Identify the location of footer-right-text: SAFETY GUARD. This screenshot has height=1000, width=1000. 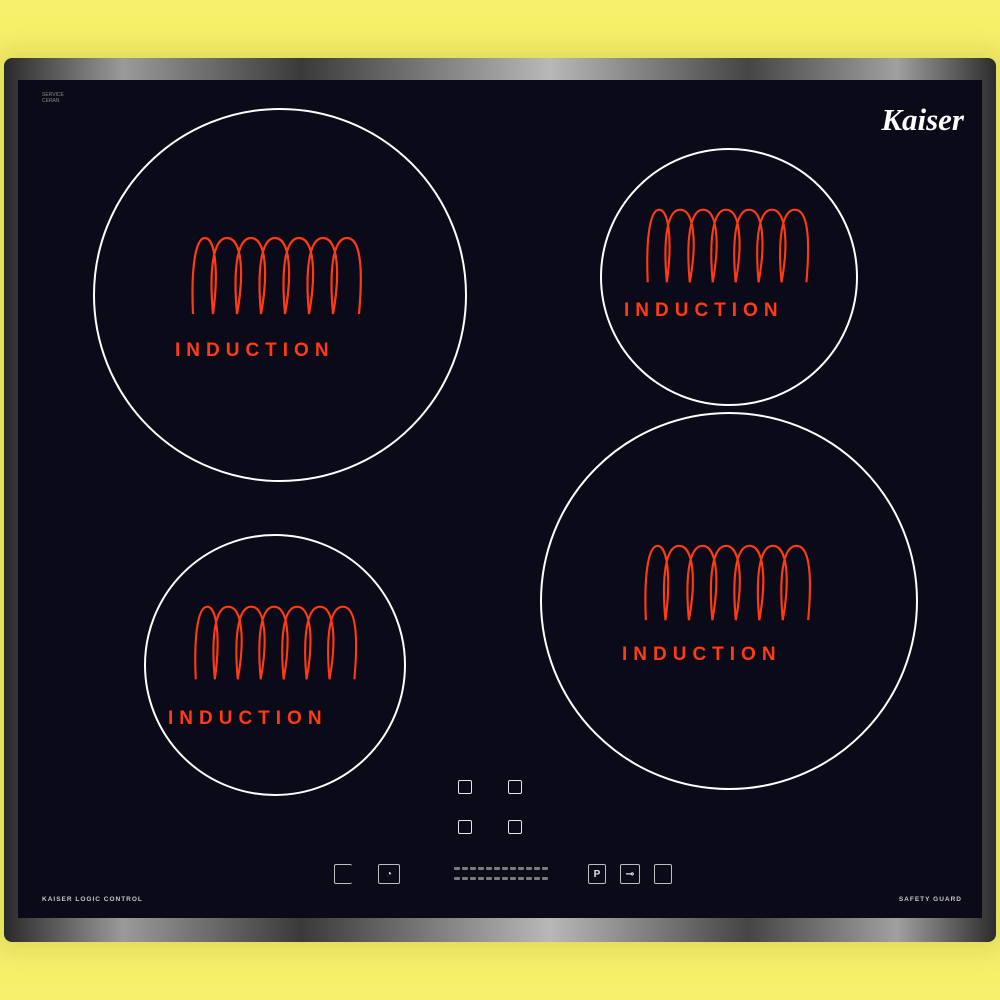
(930, 899).